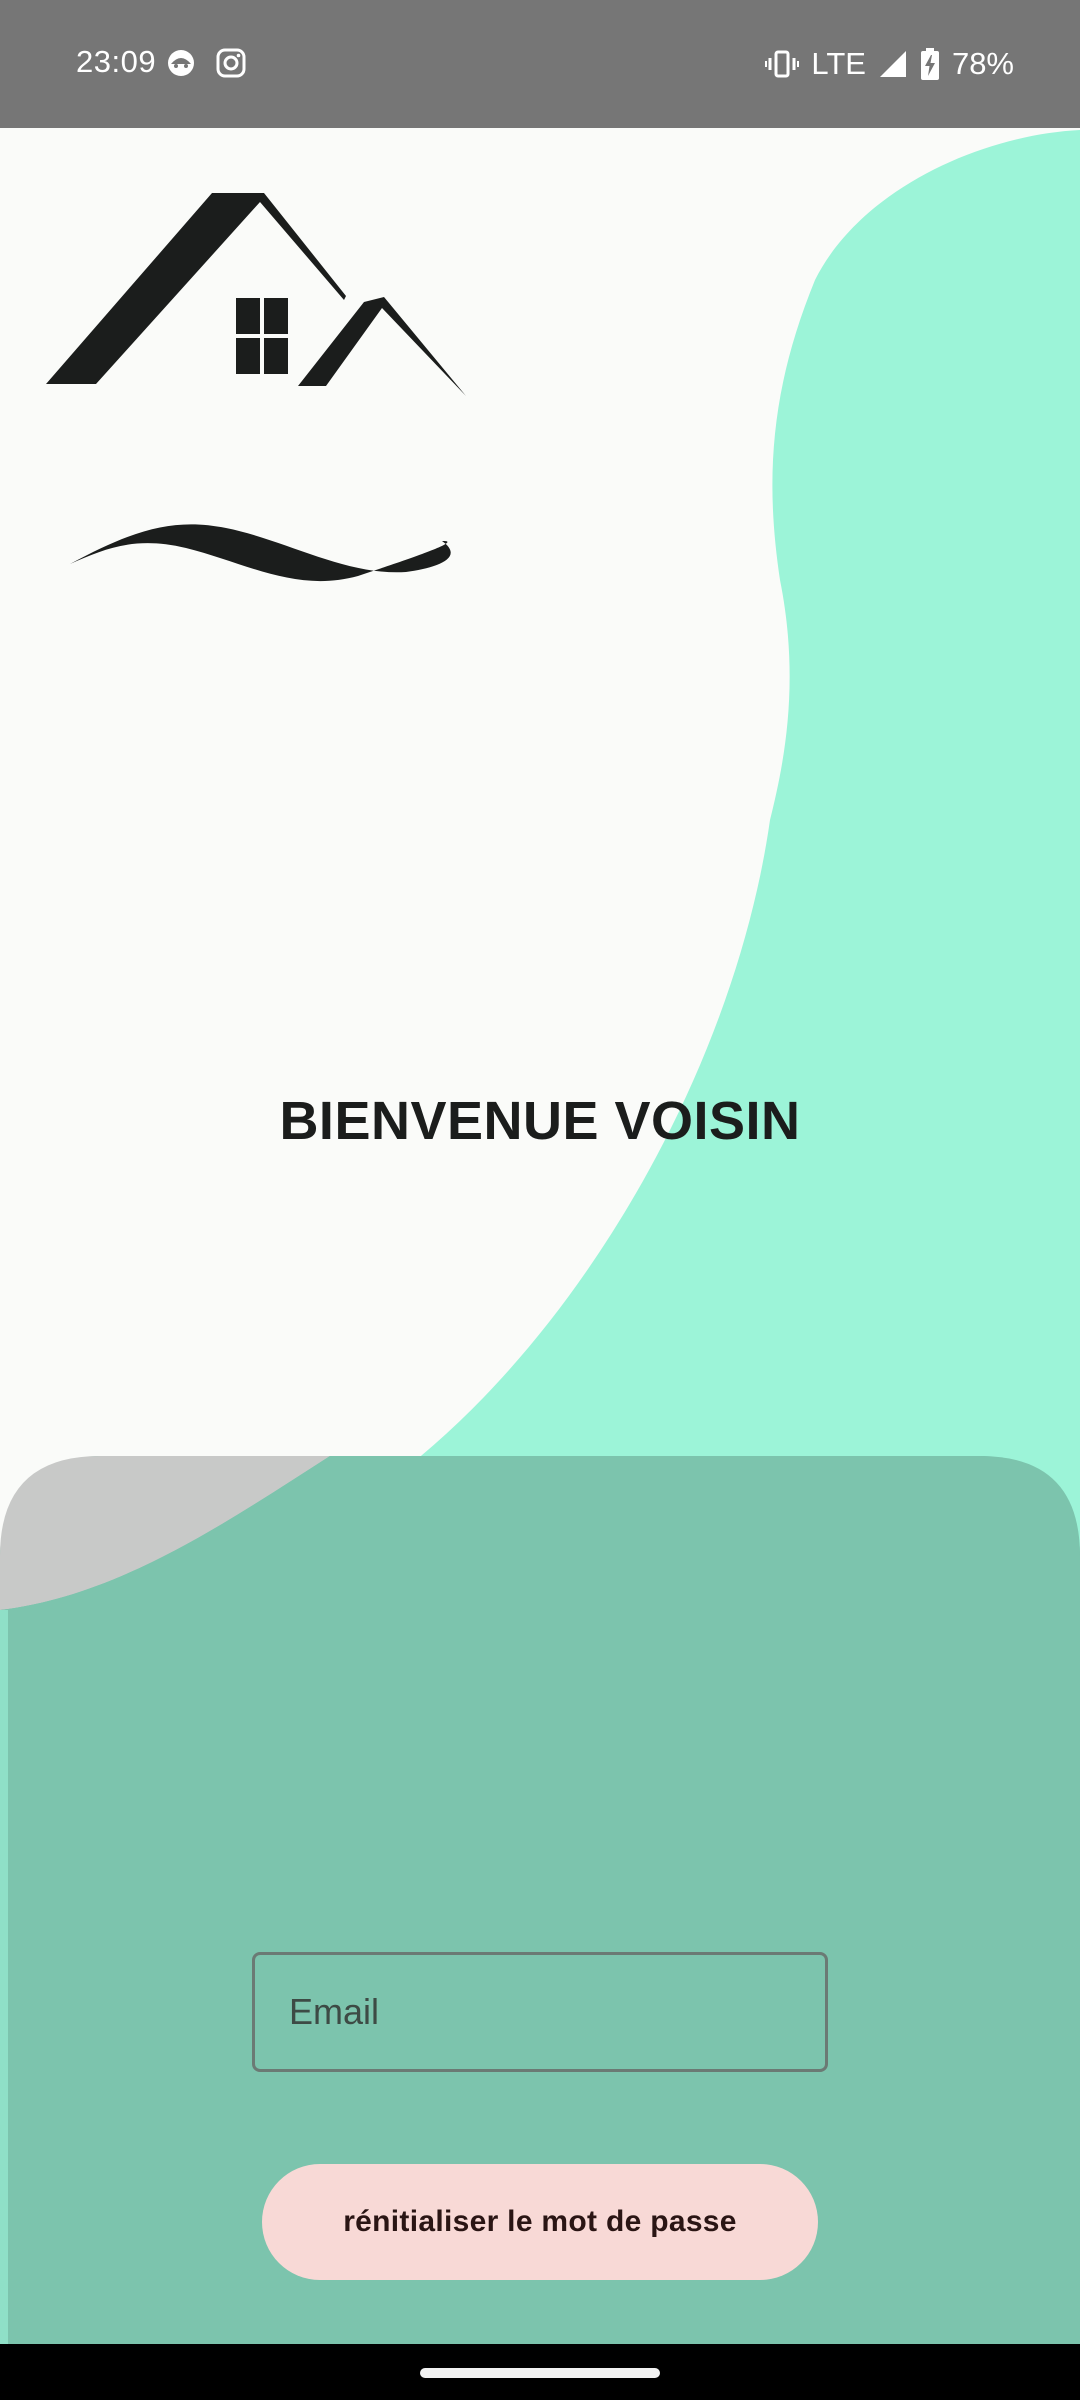 The height and width of the screenshot is (2400, 1080). Describe the element at coordinates (929, 64) in the screenshot. I see `battery-charging-icon` at that location.